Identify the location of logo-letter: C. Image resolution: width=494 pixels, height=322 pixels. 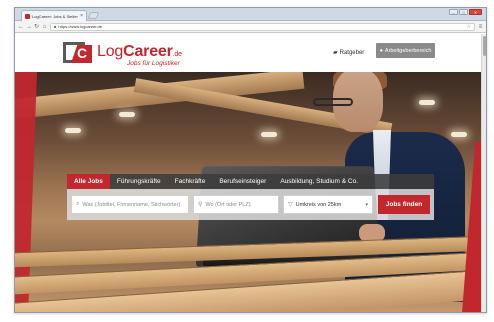
(82, 53).